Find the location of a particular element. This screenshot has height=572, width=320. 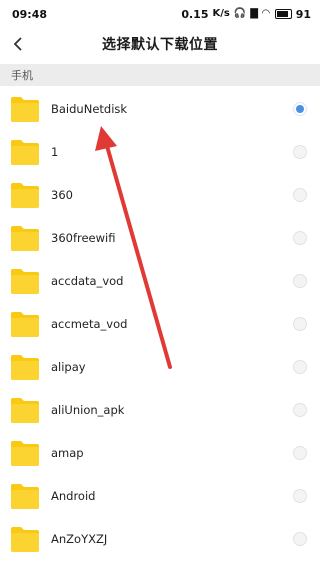

storage-section-header: 手机 is located at coordinates (160, 75).